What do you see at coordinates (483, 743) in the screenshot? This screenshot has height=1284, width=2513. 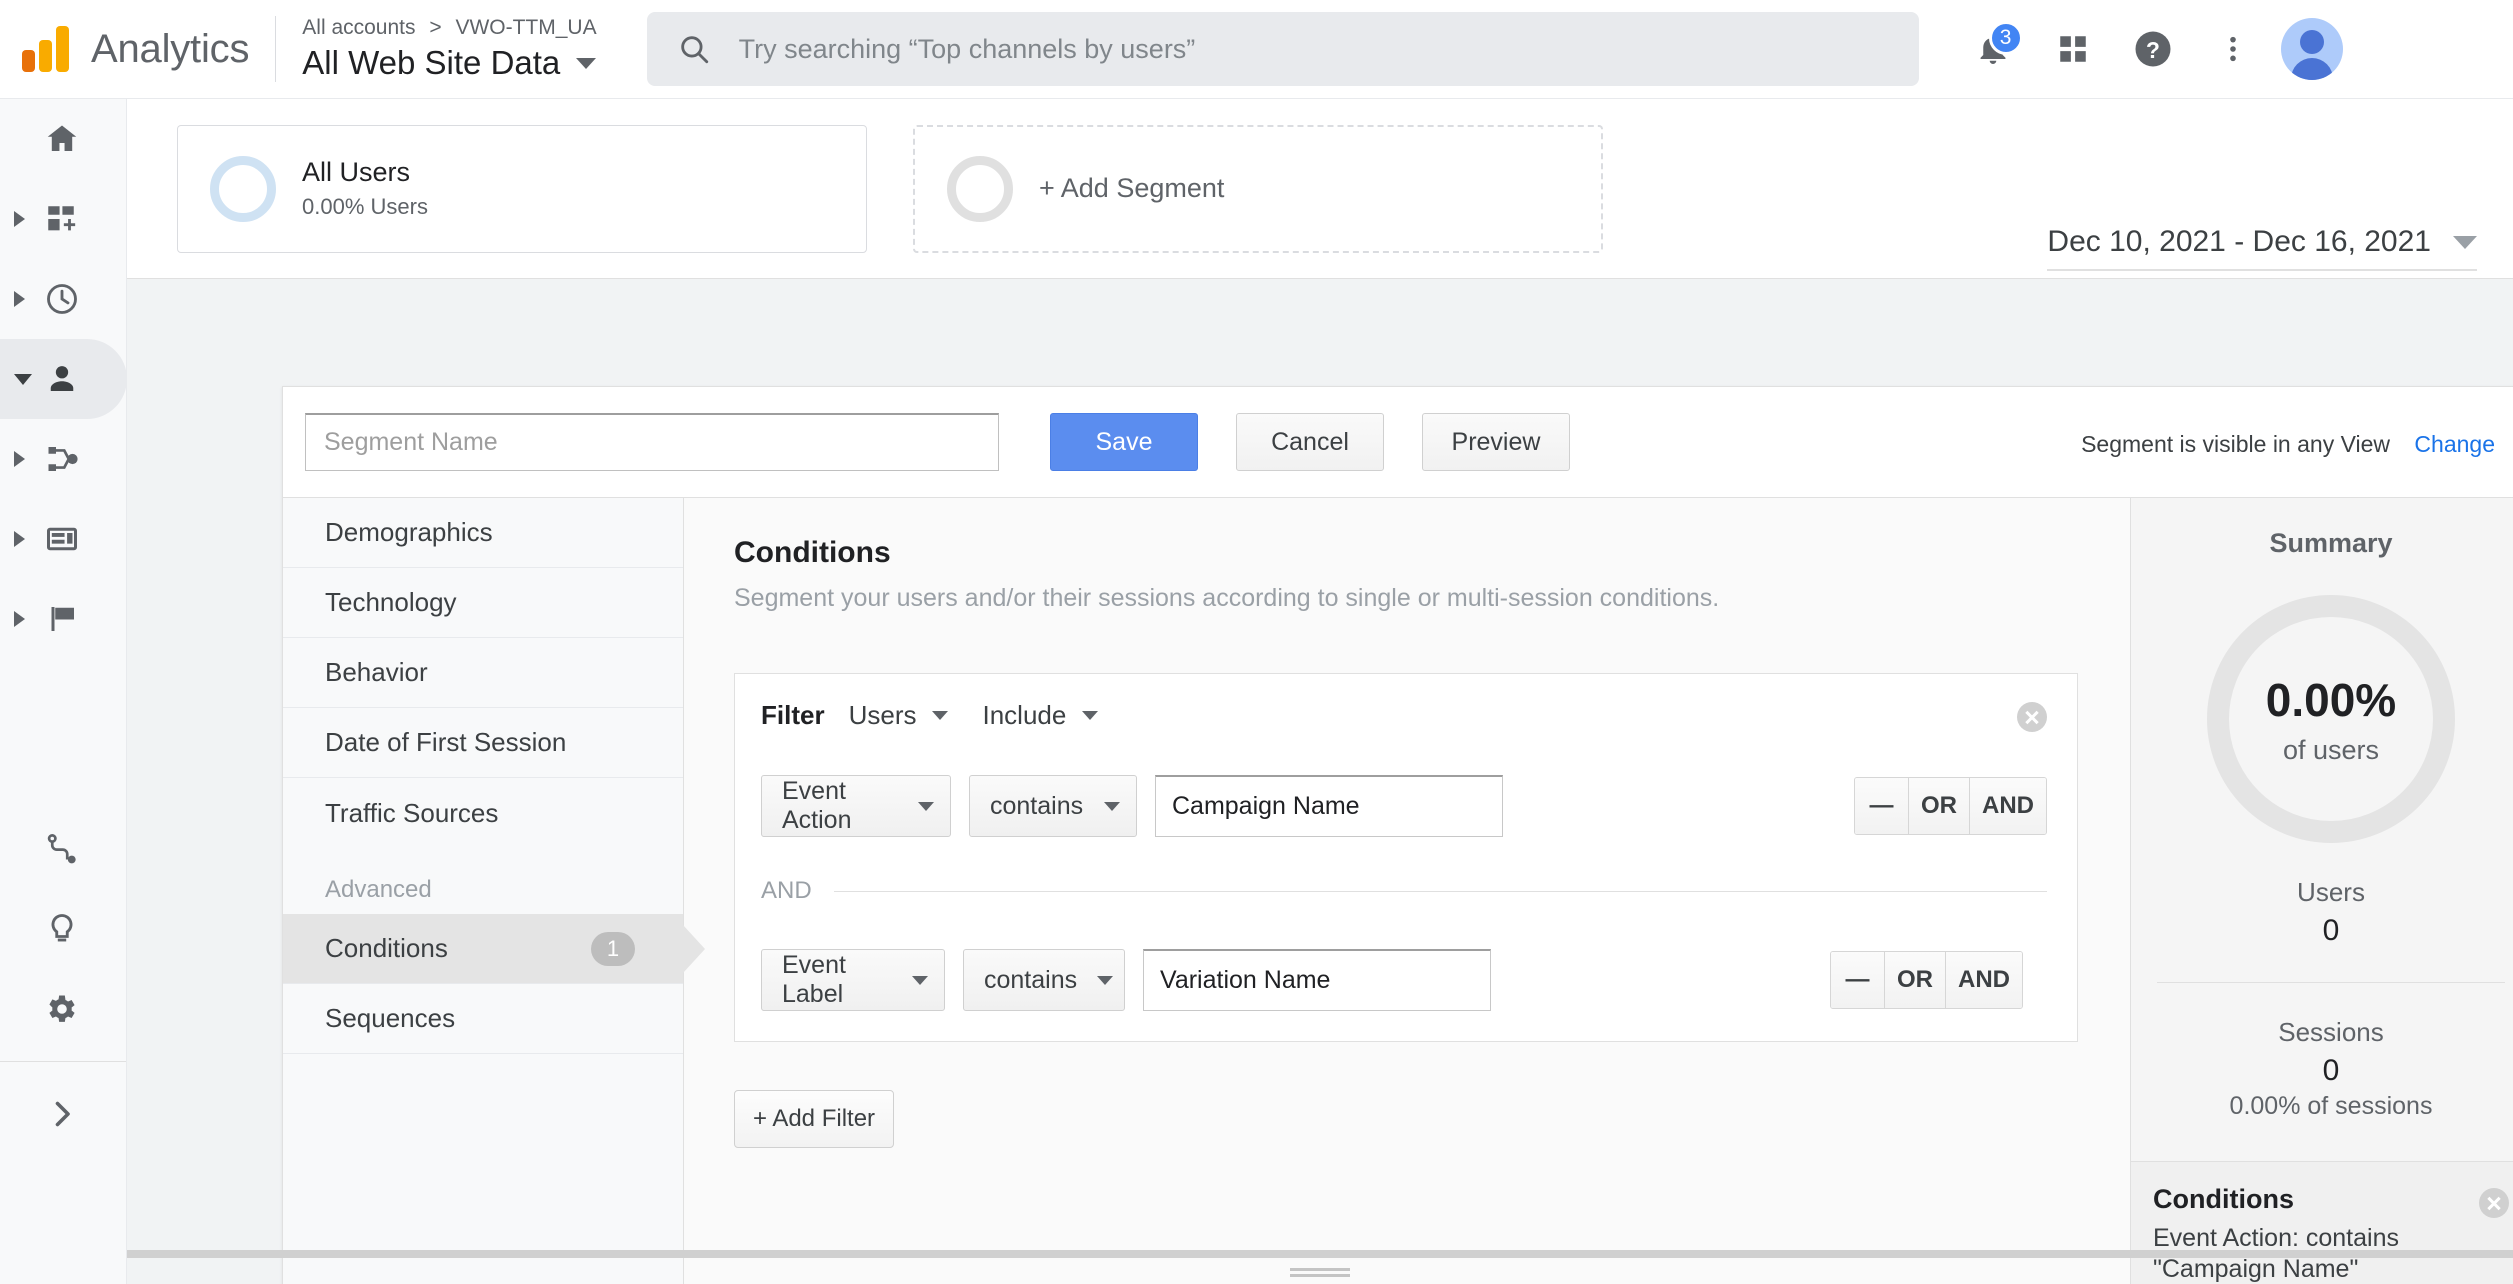 I see `category-item-date-of-first-session: Date of First Session` at bounding box center [483, 743].